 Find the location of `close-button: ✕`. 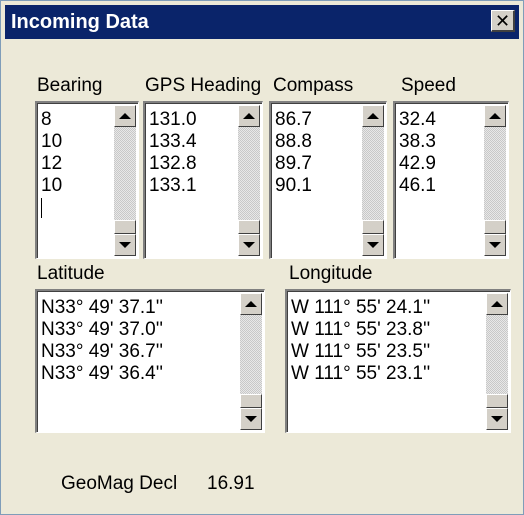

close-button: ✕ is located at coordinates (503, 21).